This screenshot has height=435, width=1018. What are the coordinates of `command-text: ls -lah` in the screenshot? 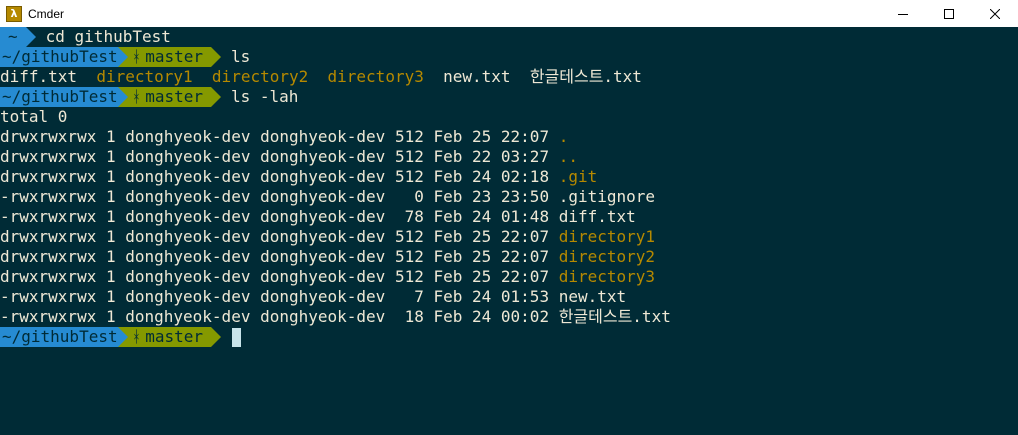 It's located at (265, 96).